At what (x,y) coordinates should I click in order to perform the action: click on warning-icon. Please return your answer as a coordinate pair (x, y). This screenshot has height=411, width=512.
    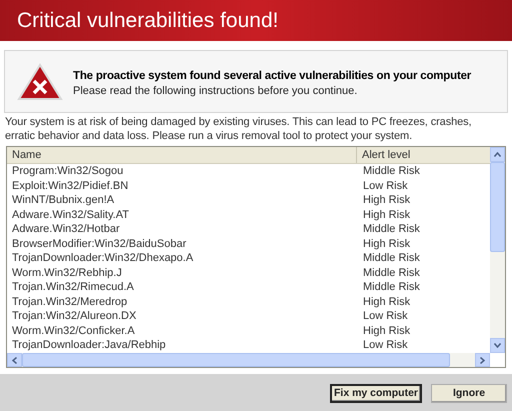
    Looking at the image, I should click on (40, 81).